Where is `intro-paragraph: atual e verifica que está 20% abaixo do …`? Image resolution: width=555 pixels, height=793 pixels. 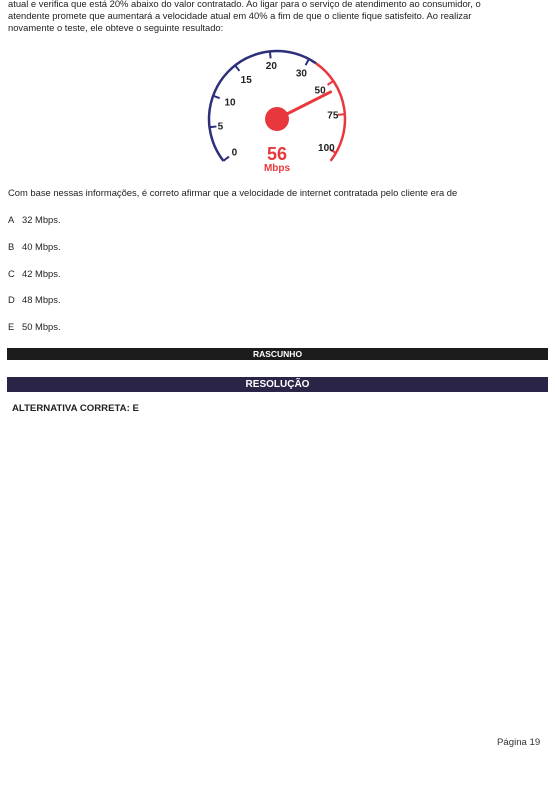 intro-paragraph: atual e verifica que está 20% abaixo do … is located at coordinates (278, 17).